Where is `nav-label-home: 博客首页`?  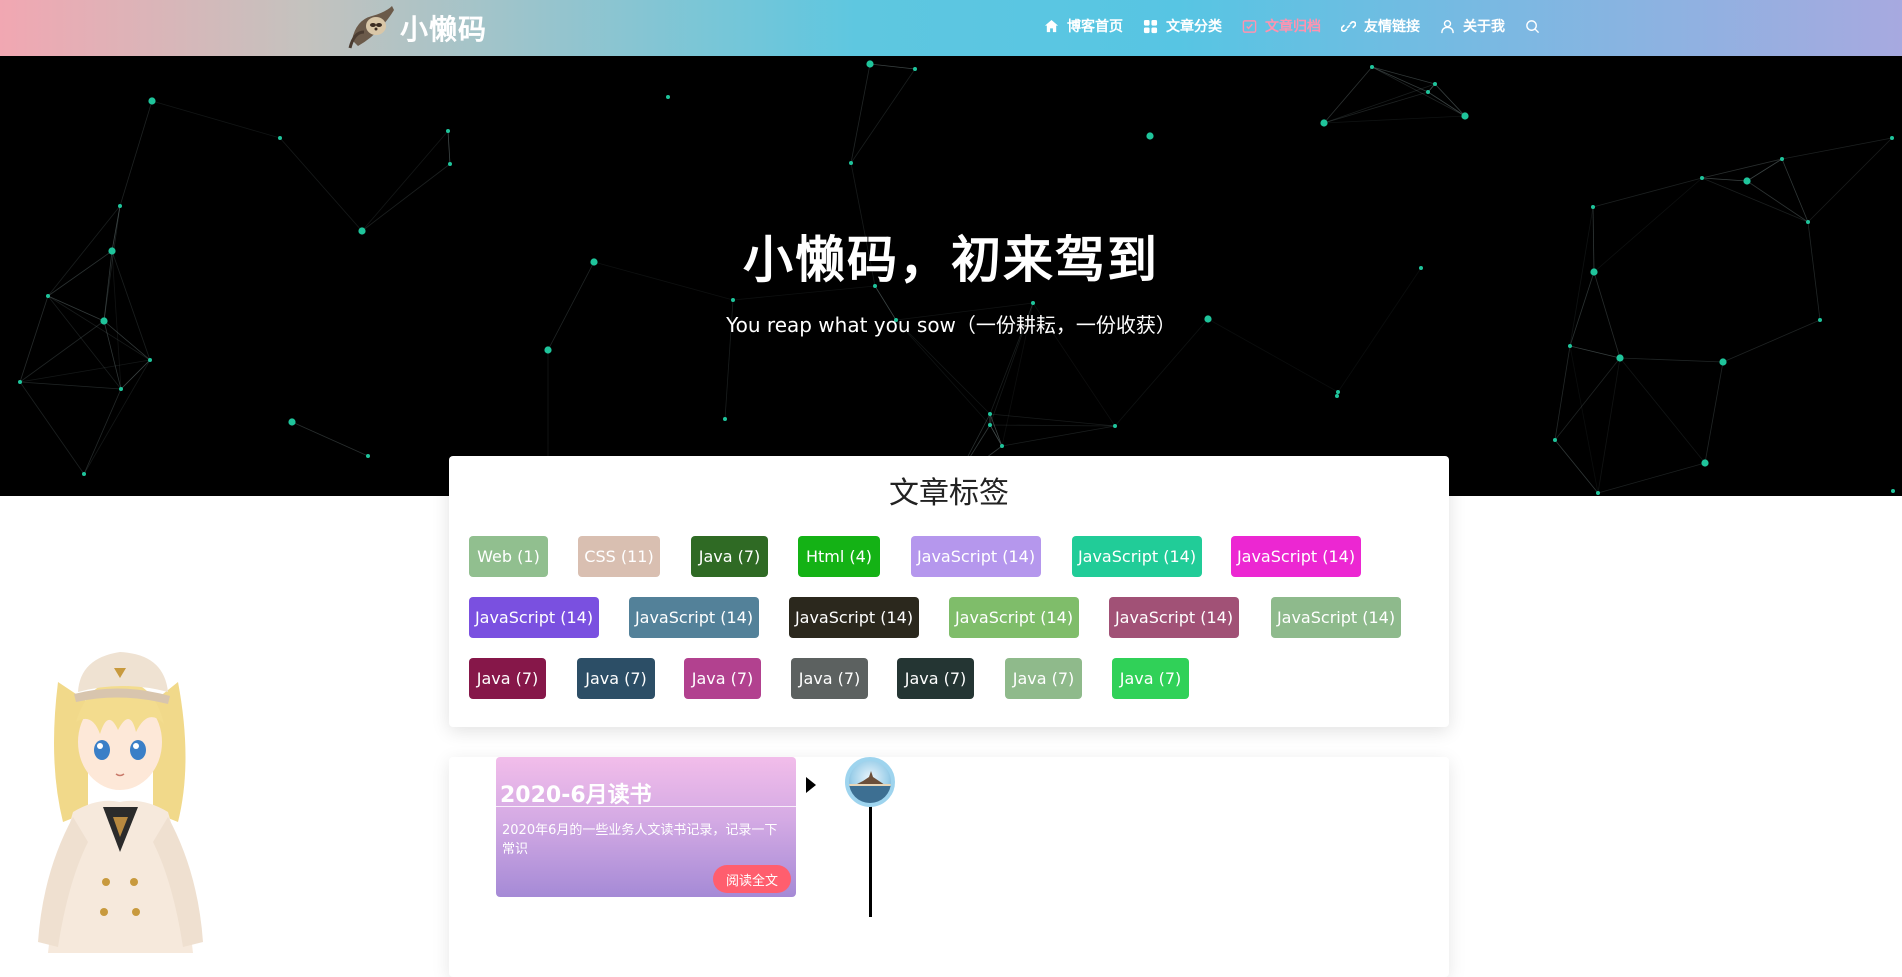
nav-label-home: 博客首页 is located at coordinates (1095, 27).